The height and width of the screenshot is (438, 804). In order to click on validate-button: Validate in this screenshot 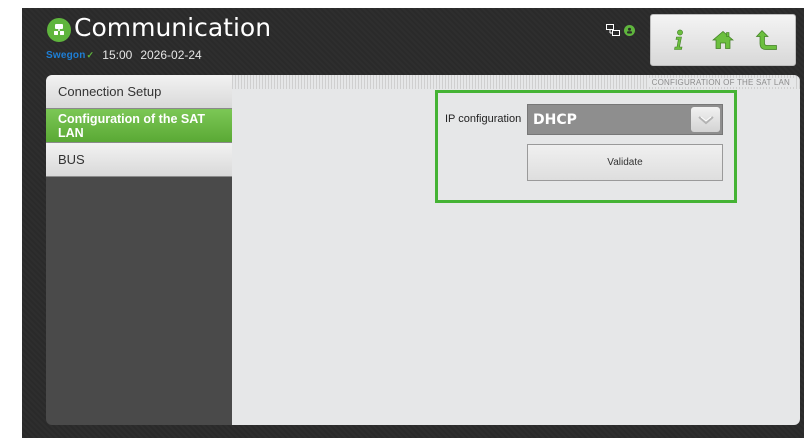, I will do `click(625, 162)`.